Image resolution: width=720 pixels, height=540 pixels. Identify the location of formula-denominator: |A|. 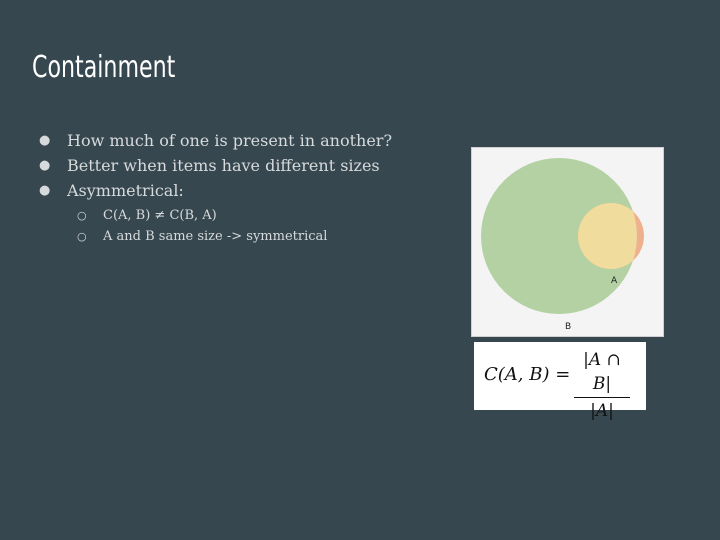
(602, 411).